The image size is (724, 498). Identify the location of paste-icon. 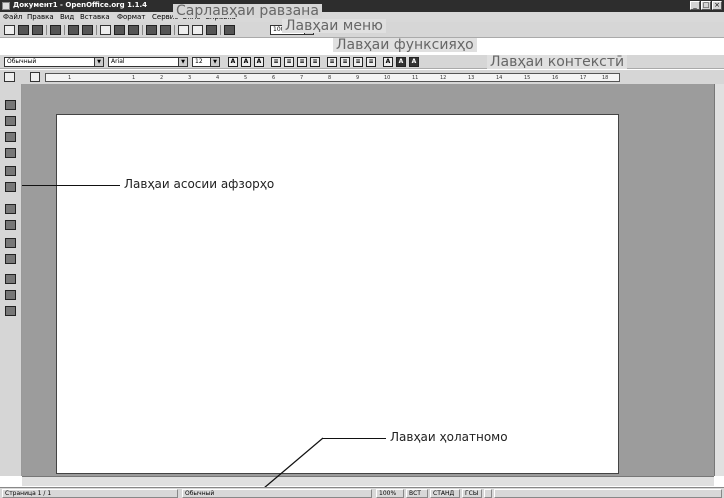
(133, 30).